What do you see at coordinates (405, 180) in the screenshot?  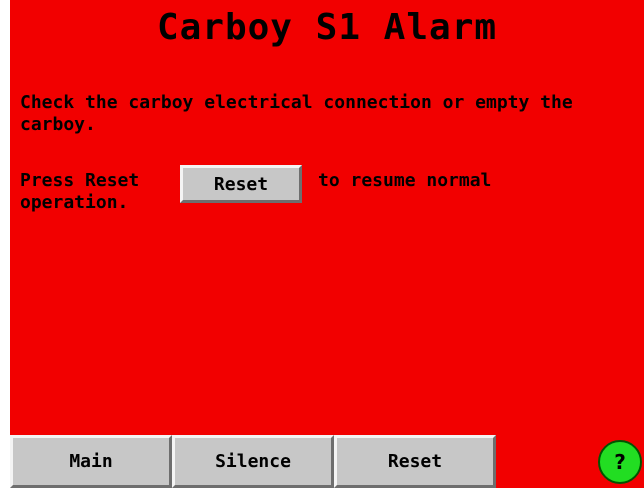 I see `instruction-text-after: to resume normal` at bounding box center [405, 180].